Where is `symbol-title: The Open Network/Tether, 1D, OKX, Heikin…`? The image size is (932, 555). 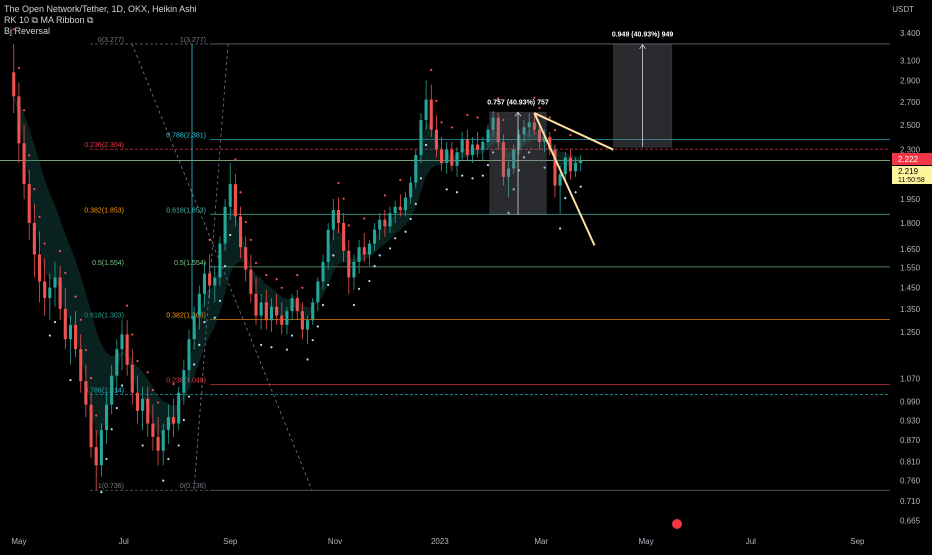
symbol-title: The Open Network/Tether, 1D, OKX, Heikin… is located at coordinates (100, 9).